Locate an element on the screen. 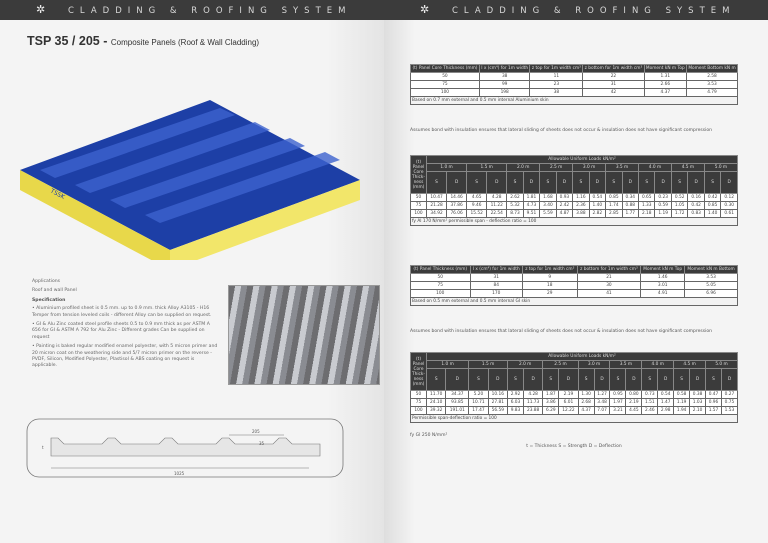 Image resolution: width=768 pixels, height=543 pixels. table-cell: 6.96 is located at coordinates (711, 293).